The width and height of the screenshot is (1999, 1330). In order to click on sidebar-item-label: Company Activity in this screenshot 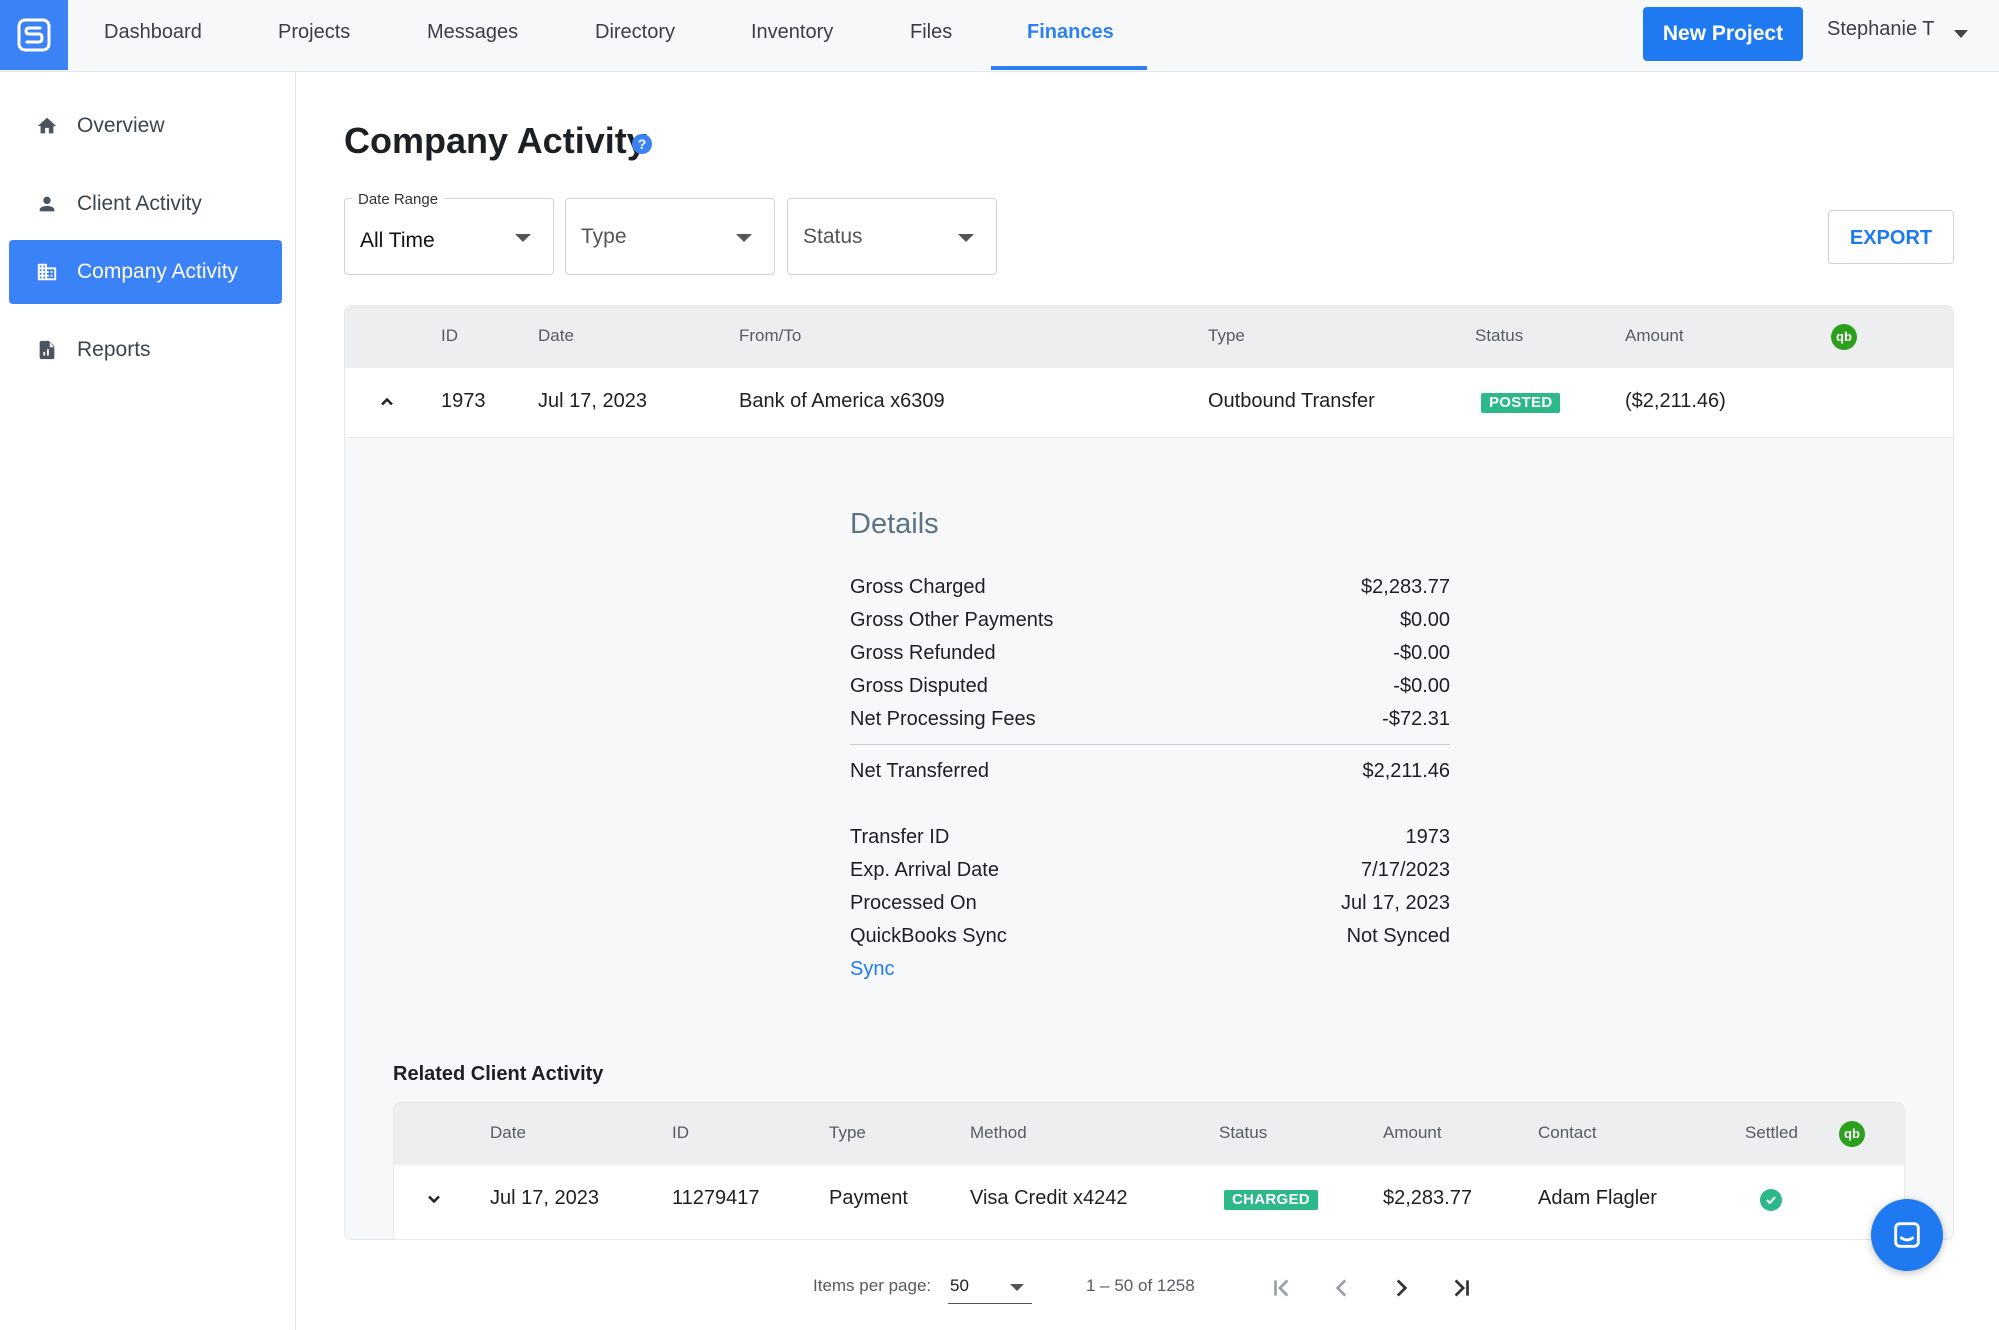, I will do `click(158, 271)`.